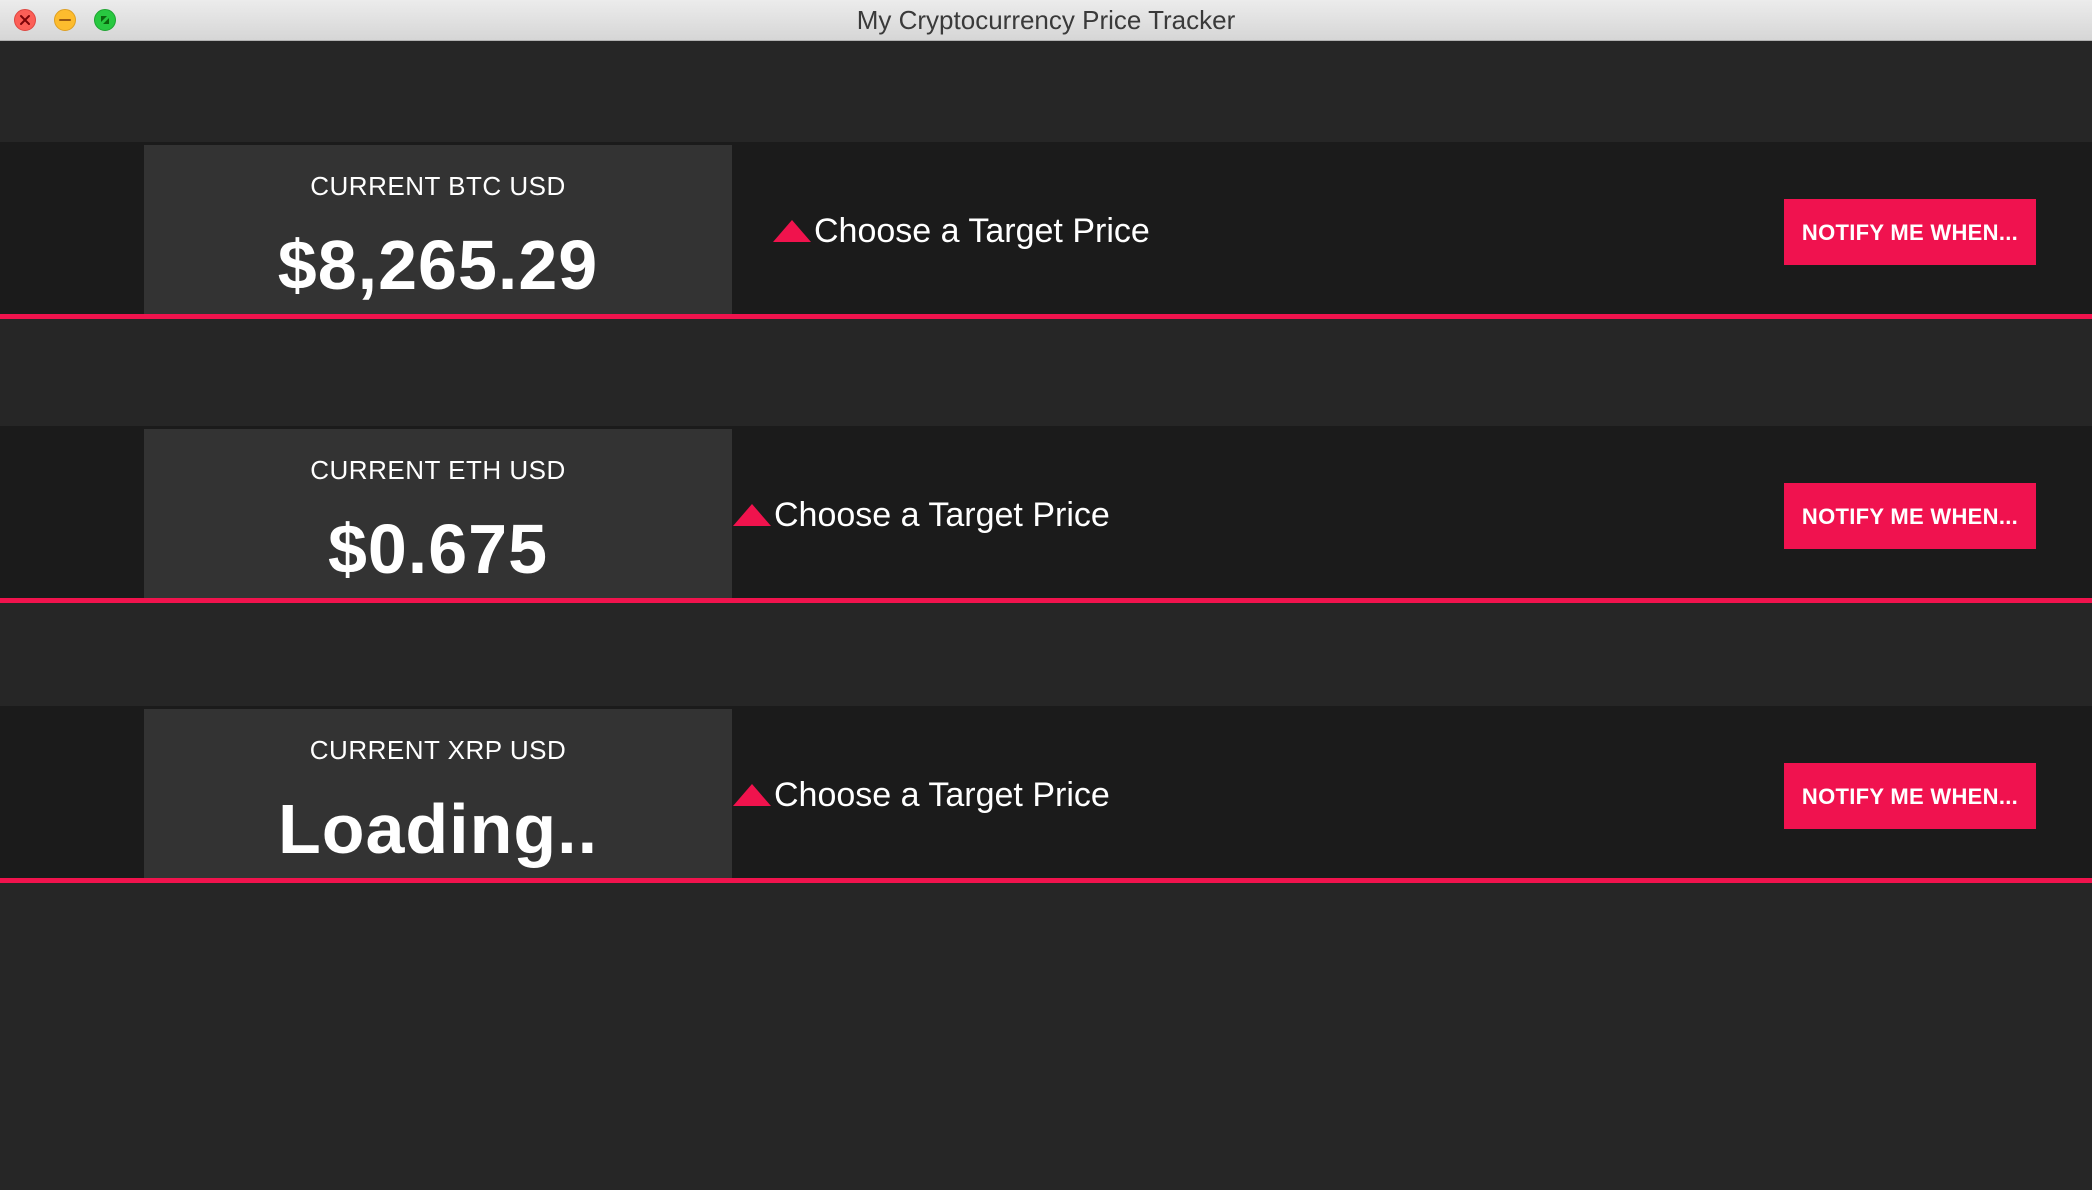 The width and height of the screenshot is (2092, 1190). Describe the element at coordinates (438, 750) in the screenshot. I see `currency-label: CURRENT XRP USD` at that location.